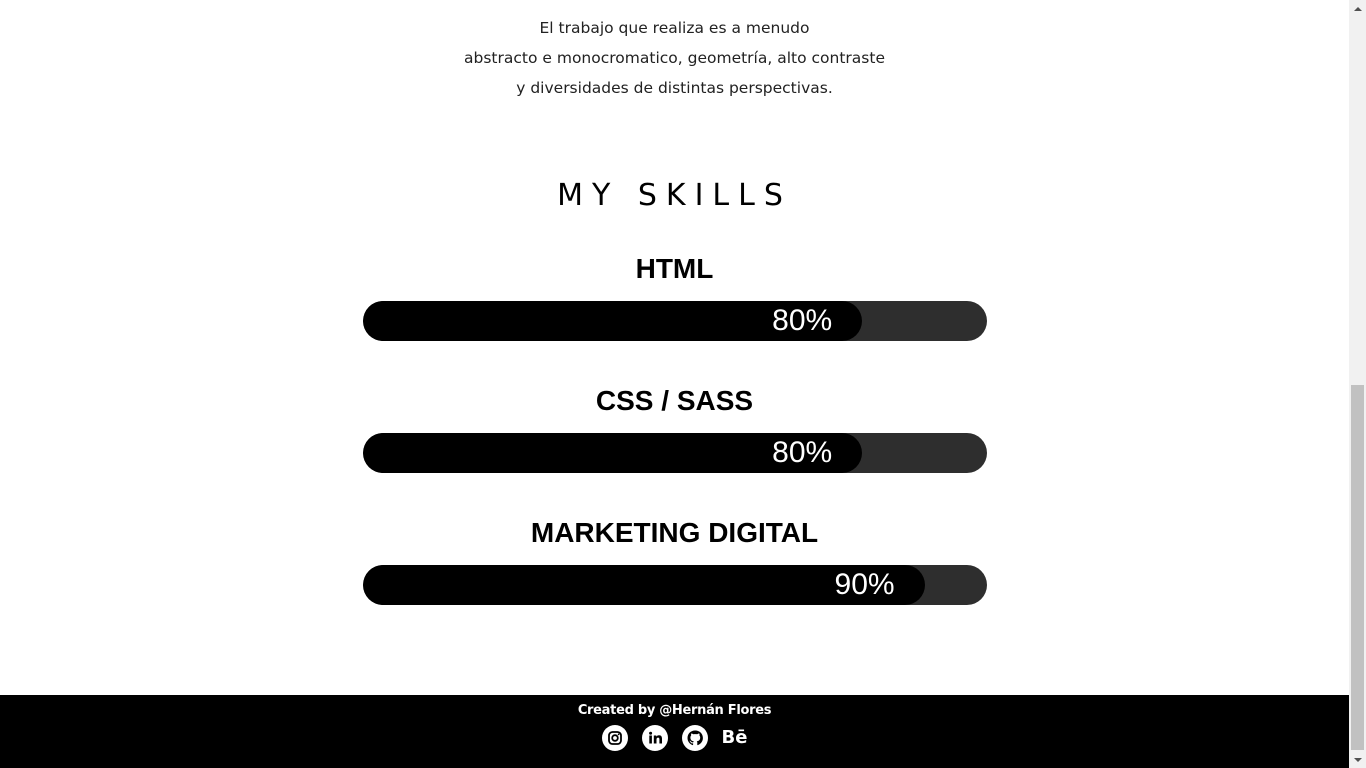  Describe the element at coordinates (644, 585) in the screenshot. I see `skill-bar-fill: 90%` at that location.